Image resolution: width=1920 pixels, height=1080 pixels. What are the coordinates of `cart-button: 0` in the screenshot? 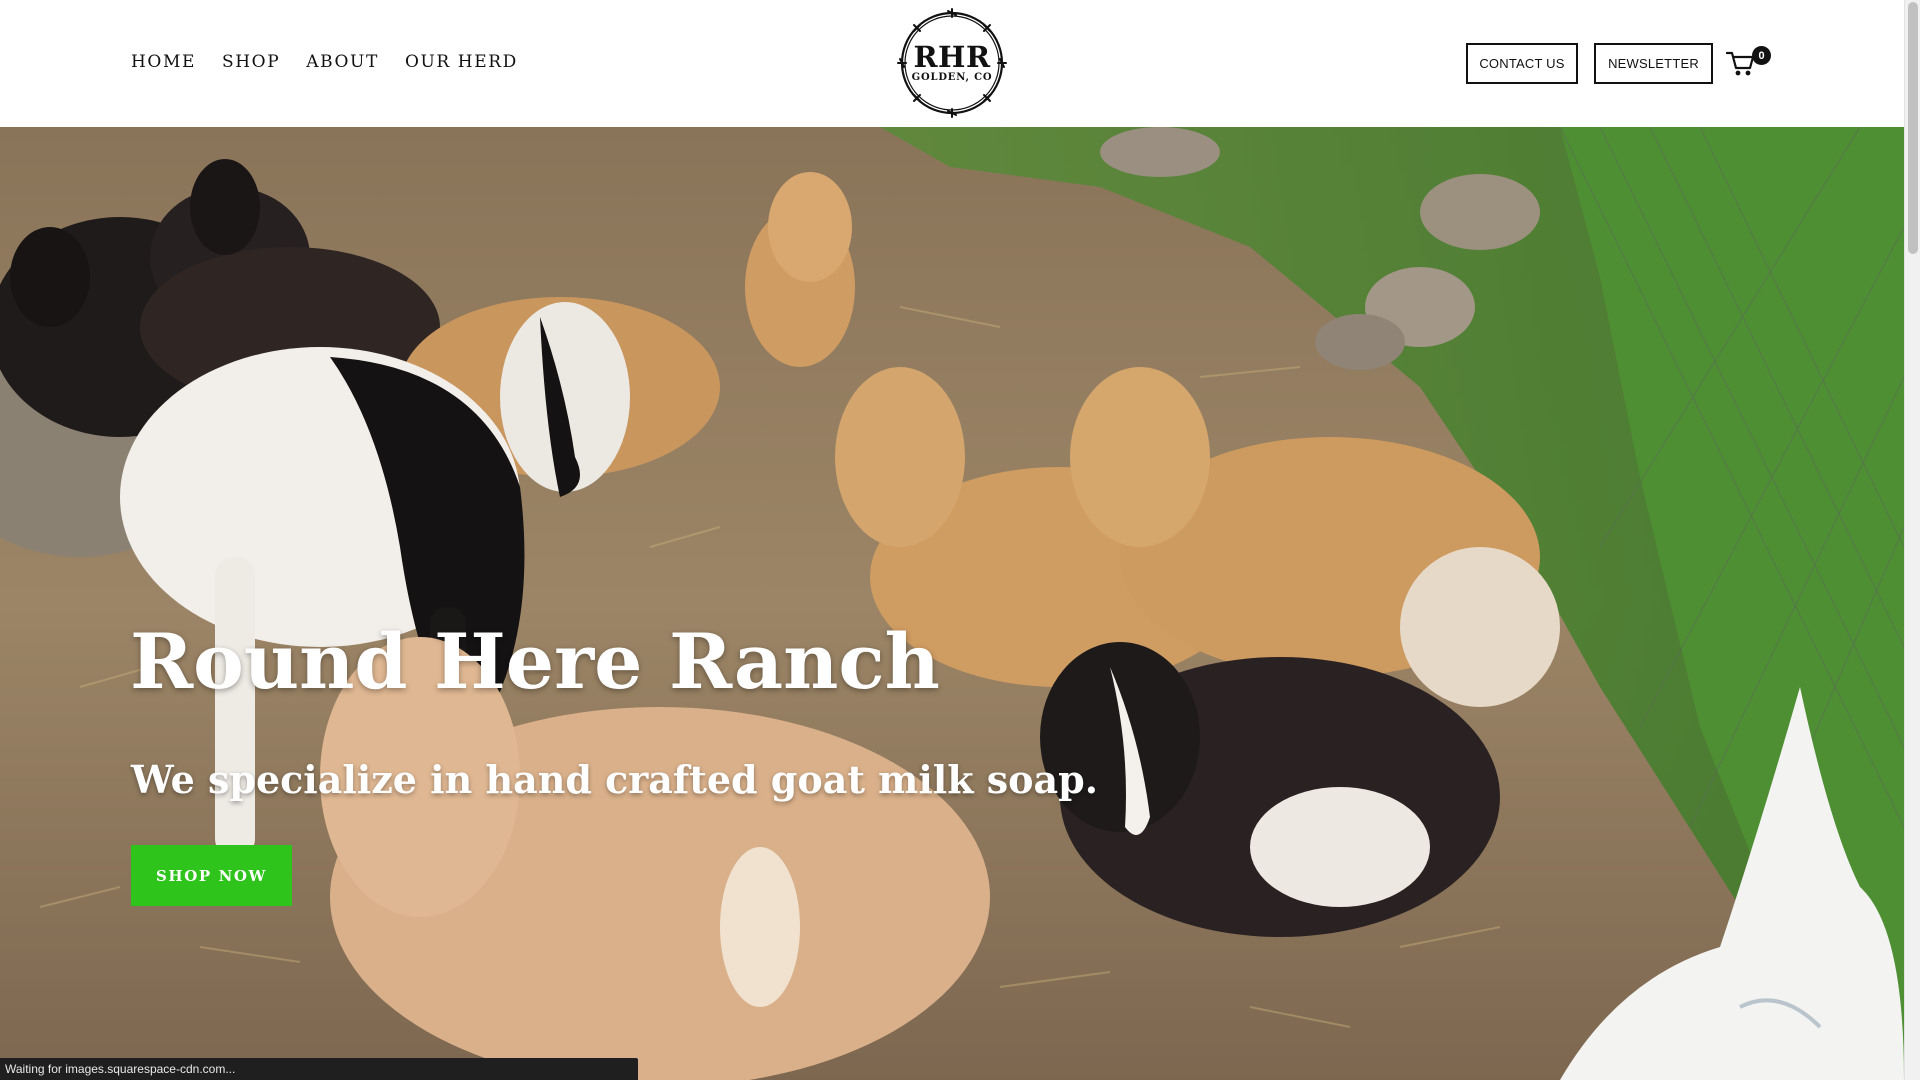 It's located at (1748, 63).